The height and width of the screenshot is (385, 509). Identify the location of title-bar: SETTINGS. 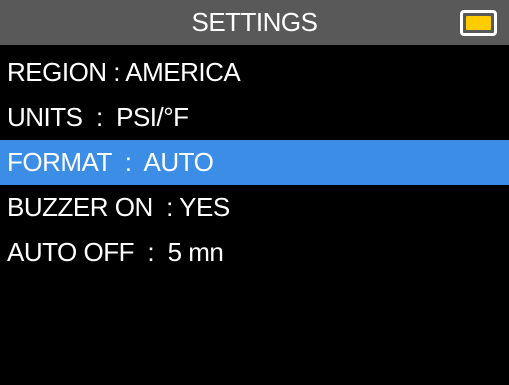
(254, 22).